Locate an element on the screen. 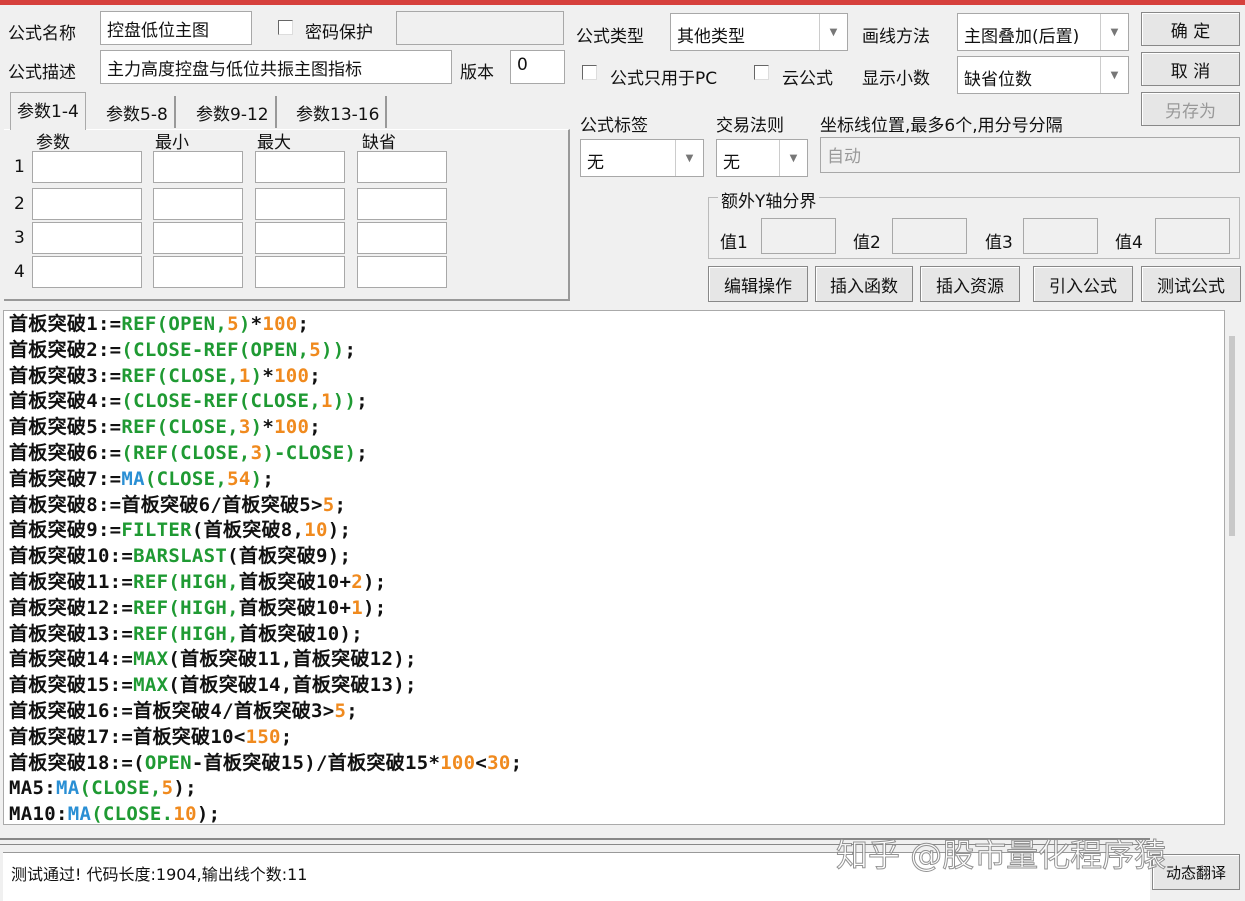 This screenshot has width=1245, height=901. code-line: 首板突破6:=(REF(CLOSE,3)-CLOSE); is located at coordinates (616, 454).